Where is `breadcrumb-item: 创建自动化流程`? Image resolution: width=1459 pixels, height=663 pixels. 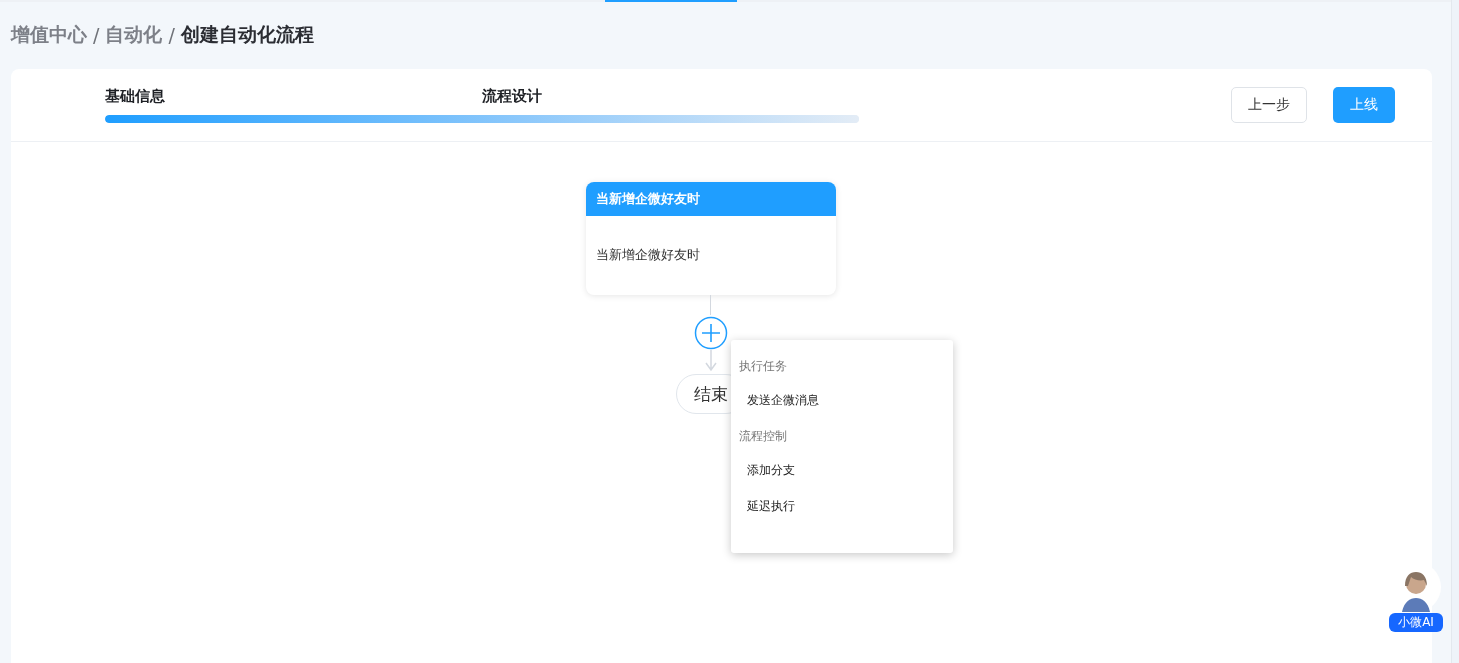
breadcrumb-item: 创建自动化流程 is located at coordinates (247, 34).